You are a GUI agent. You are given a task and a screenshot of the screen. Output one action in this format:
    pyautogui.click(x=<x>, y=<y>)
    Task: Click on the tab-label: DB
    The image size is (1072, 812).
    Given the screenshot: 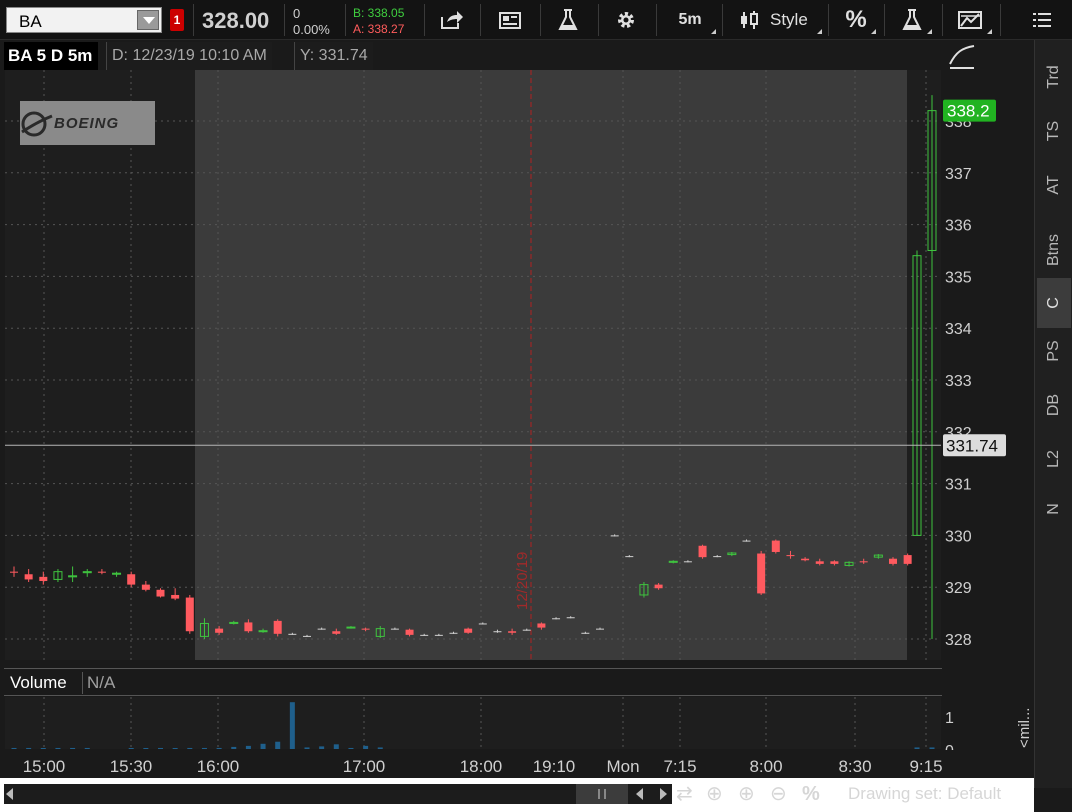 What is the action you would take?
    pyautogui.click(x=1053, y=405)
    